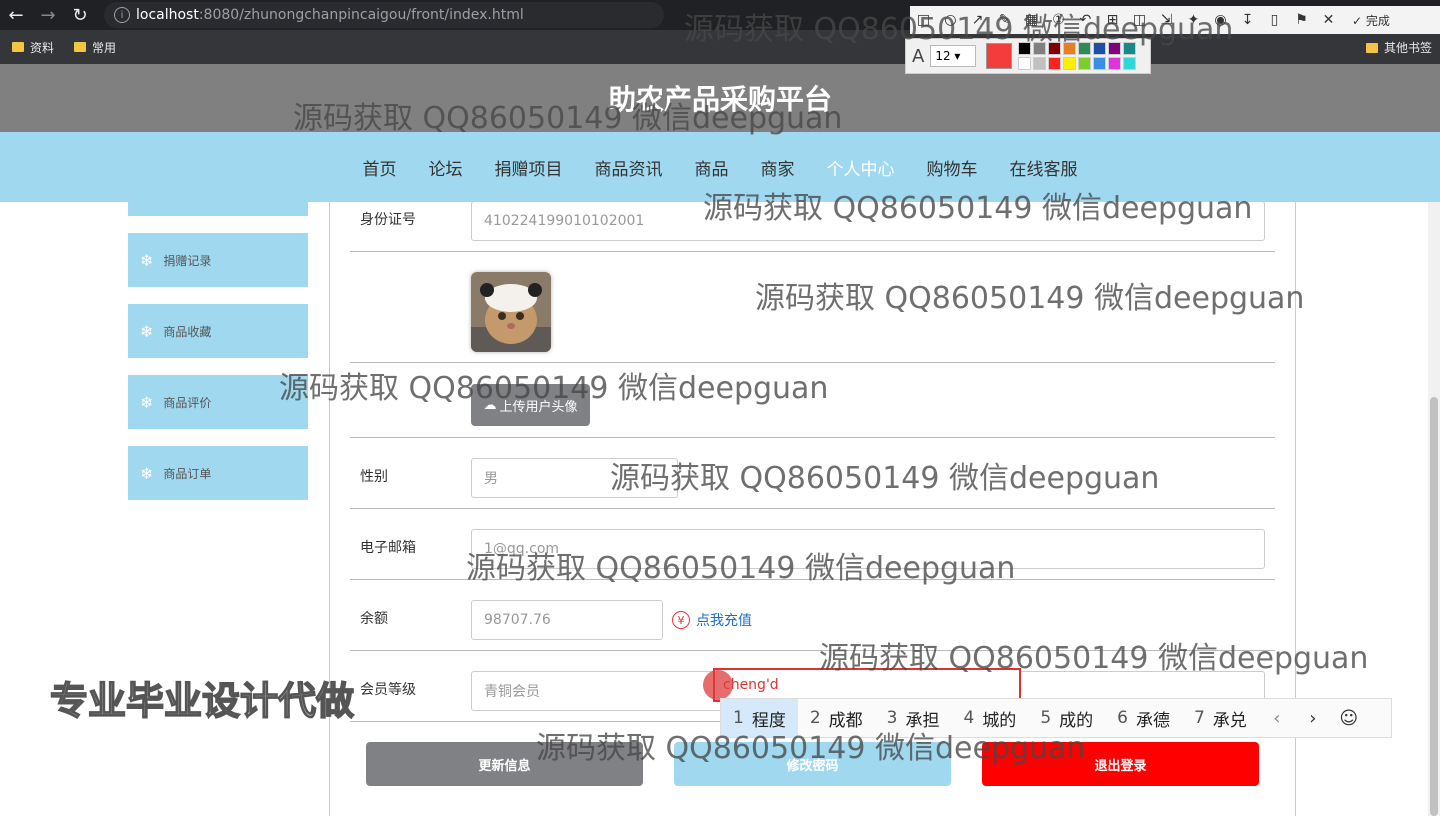  Describe the element at coordinates (446, 167) in the screenshot. I see `nav-forum: 论坛` at that location.